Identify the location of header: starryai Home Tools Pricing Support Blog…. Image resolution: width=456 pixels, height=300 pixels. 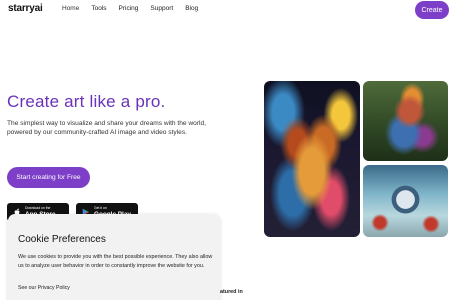
(228, 11).